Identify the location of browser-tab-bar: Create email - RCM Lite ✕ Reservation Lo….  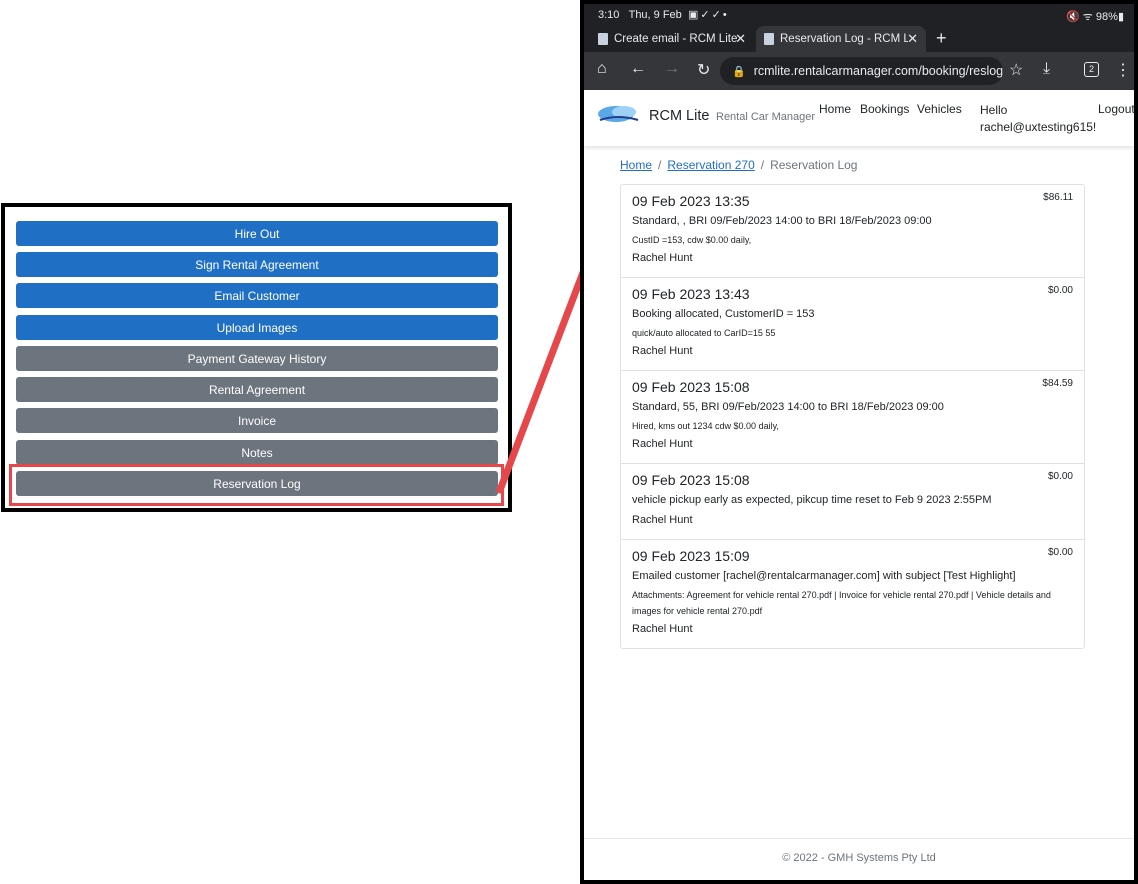
(859, 39).